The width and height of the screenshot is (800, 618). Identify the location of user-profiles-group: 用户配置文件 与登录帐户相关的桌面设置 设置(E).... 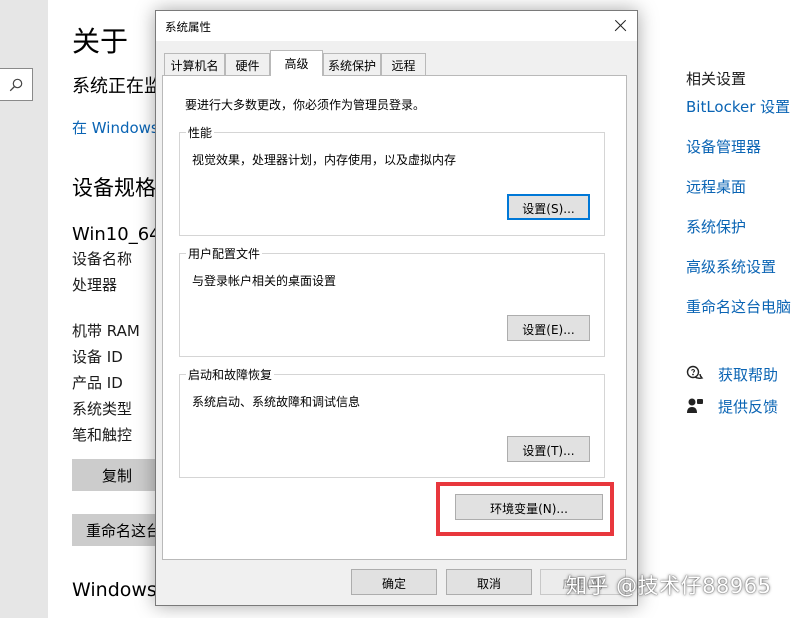
(392, 301).